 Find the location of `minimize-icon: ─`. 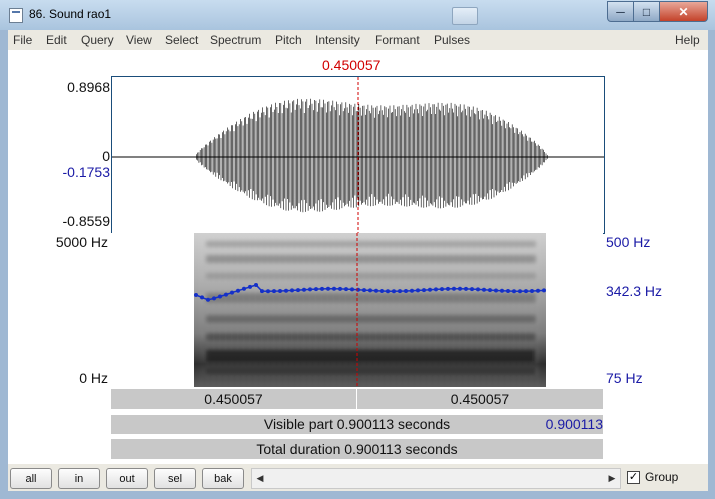

minimize-icon: ─ is located at coordinates (620, 11).